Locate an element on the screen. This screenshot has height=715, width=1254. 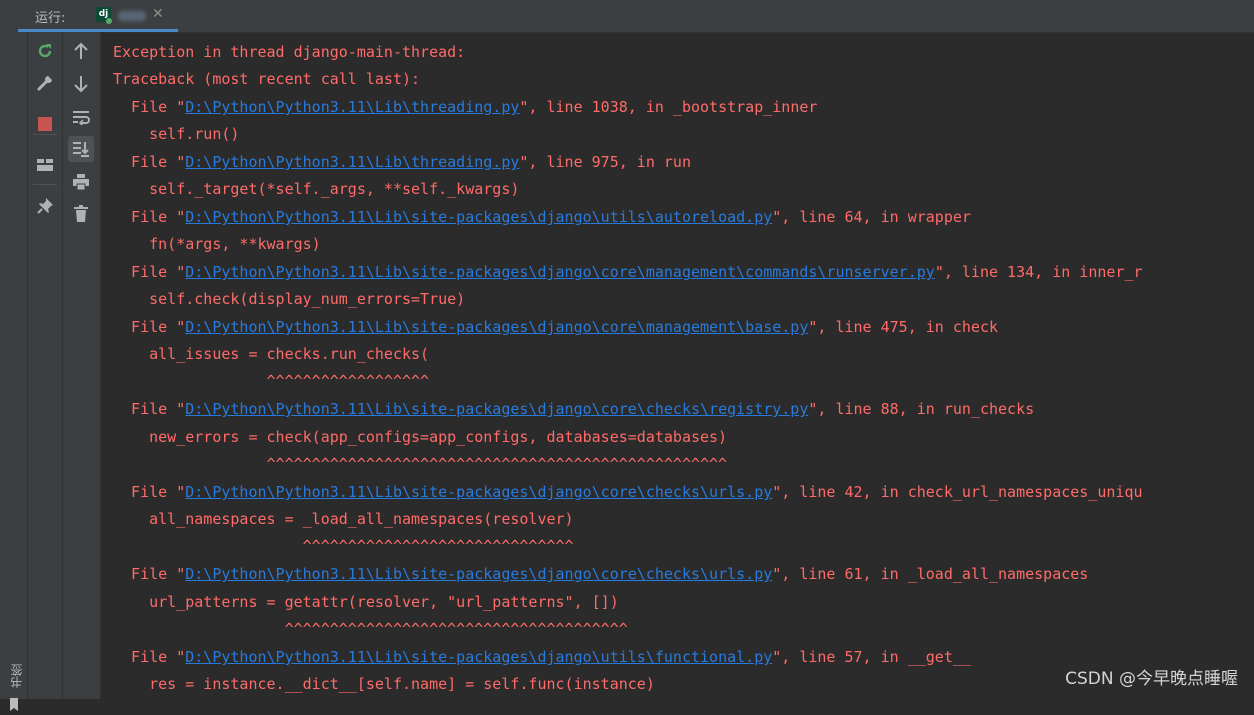
traceback-code-line: ^^^^^^^^^^^^^^^^^^^^^^^^^^^^^^^^^^^^^^ is located at coordinates (370, 629).